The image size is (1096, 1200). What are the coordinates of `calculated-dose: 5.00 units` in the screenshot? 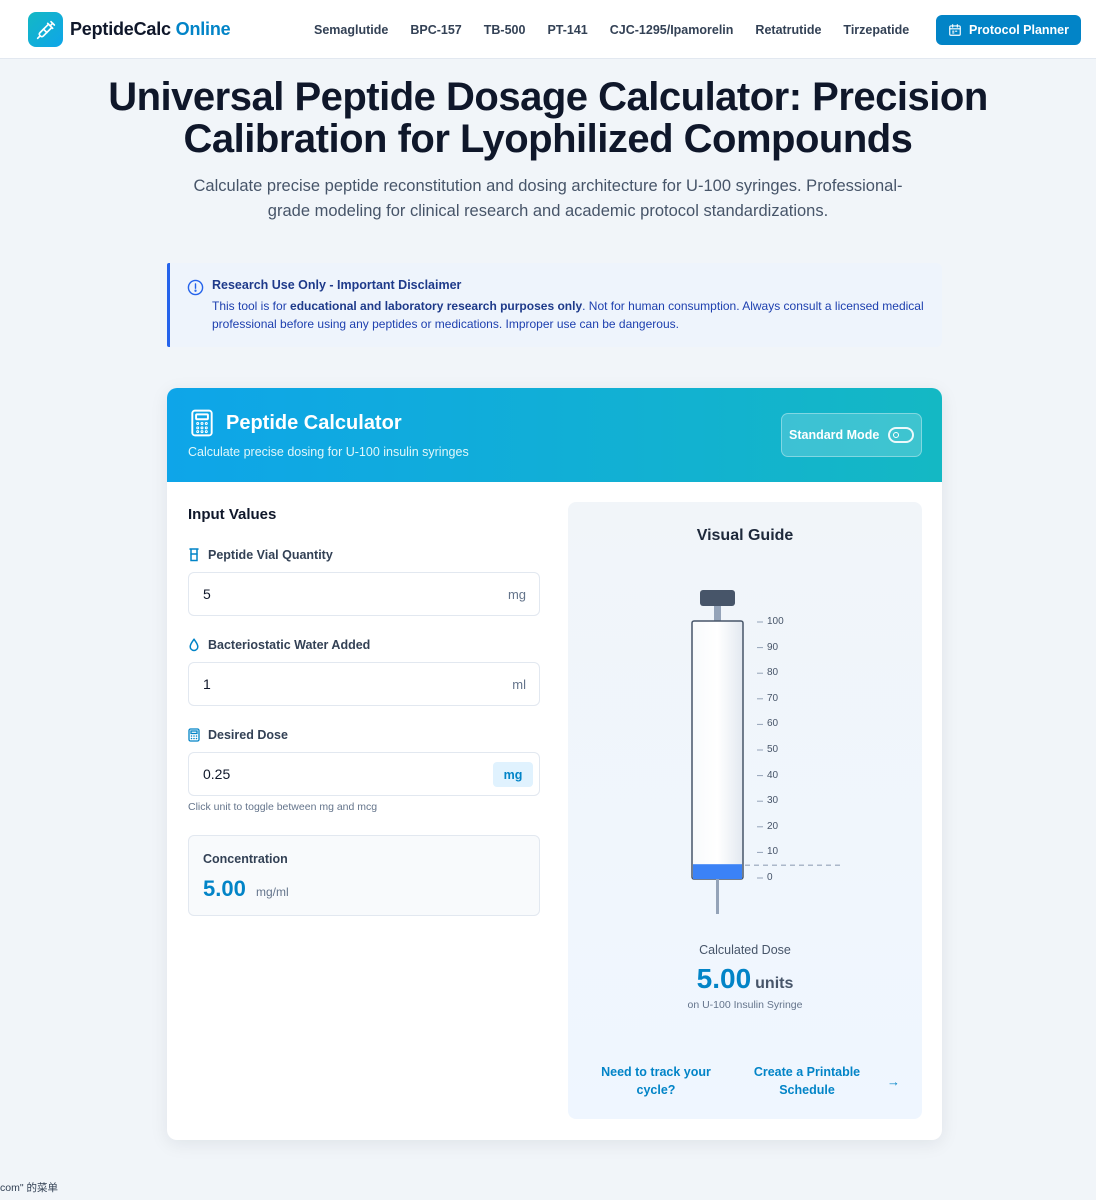 It's located at (745, 979).